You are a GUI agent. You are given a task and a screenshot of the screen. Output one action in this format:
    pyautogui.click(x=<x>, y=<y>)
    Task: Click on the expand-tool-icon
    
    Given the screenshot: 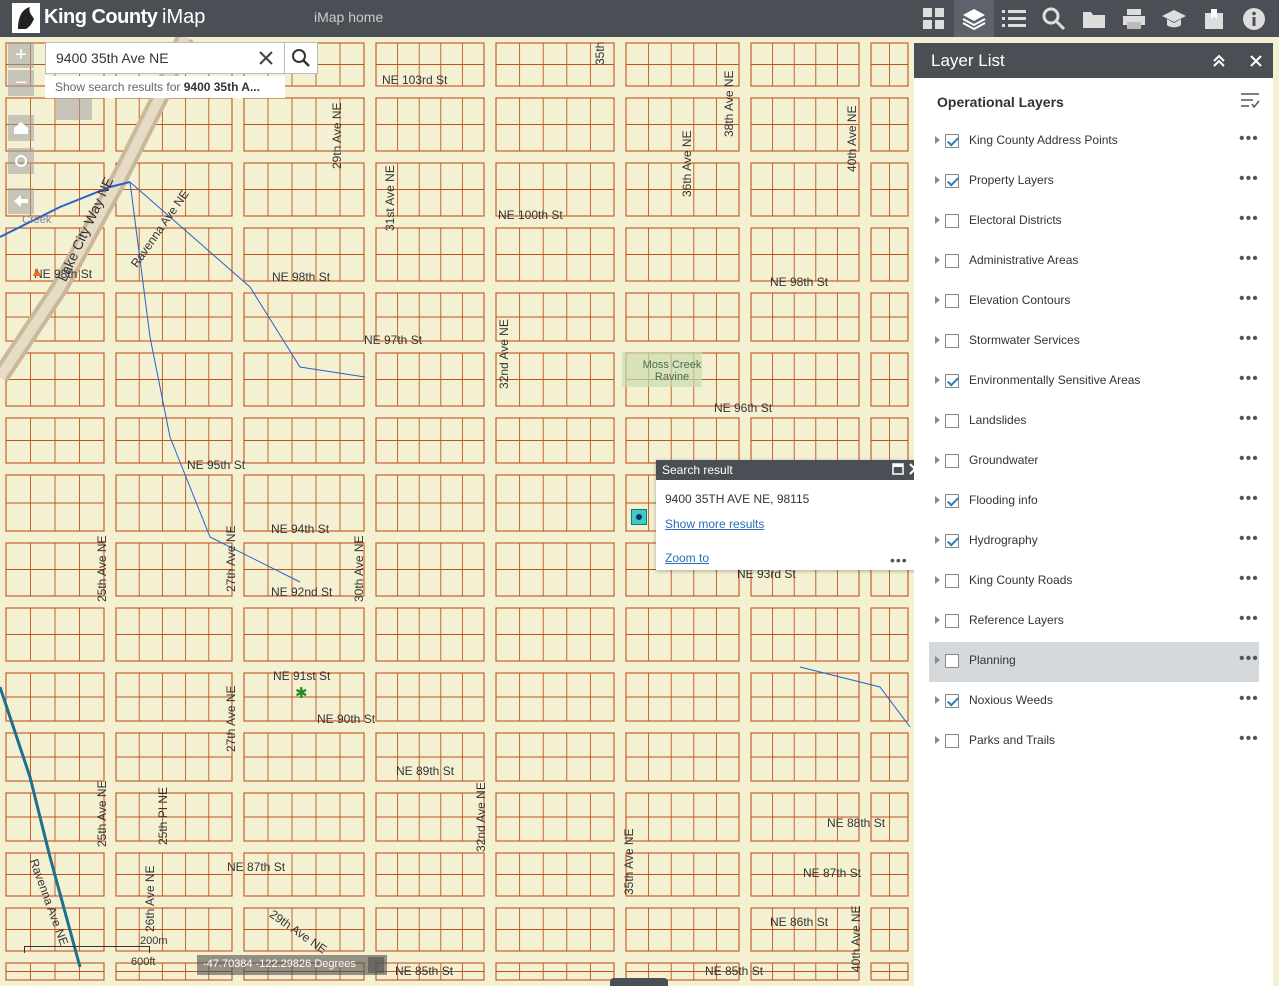 What is the action you would take?
    pyautogui.click(x=74, y=108)
    